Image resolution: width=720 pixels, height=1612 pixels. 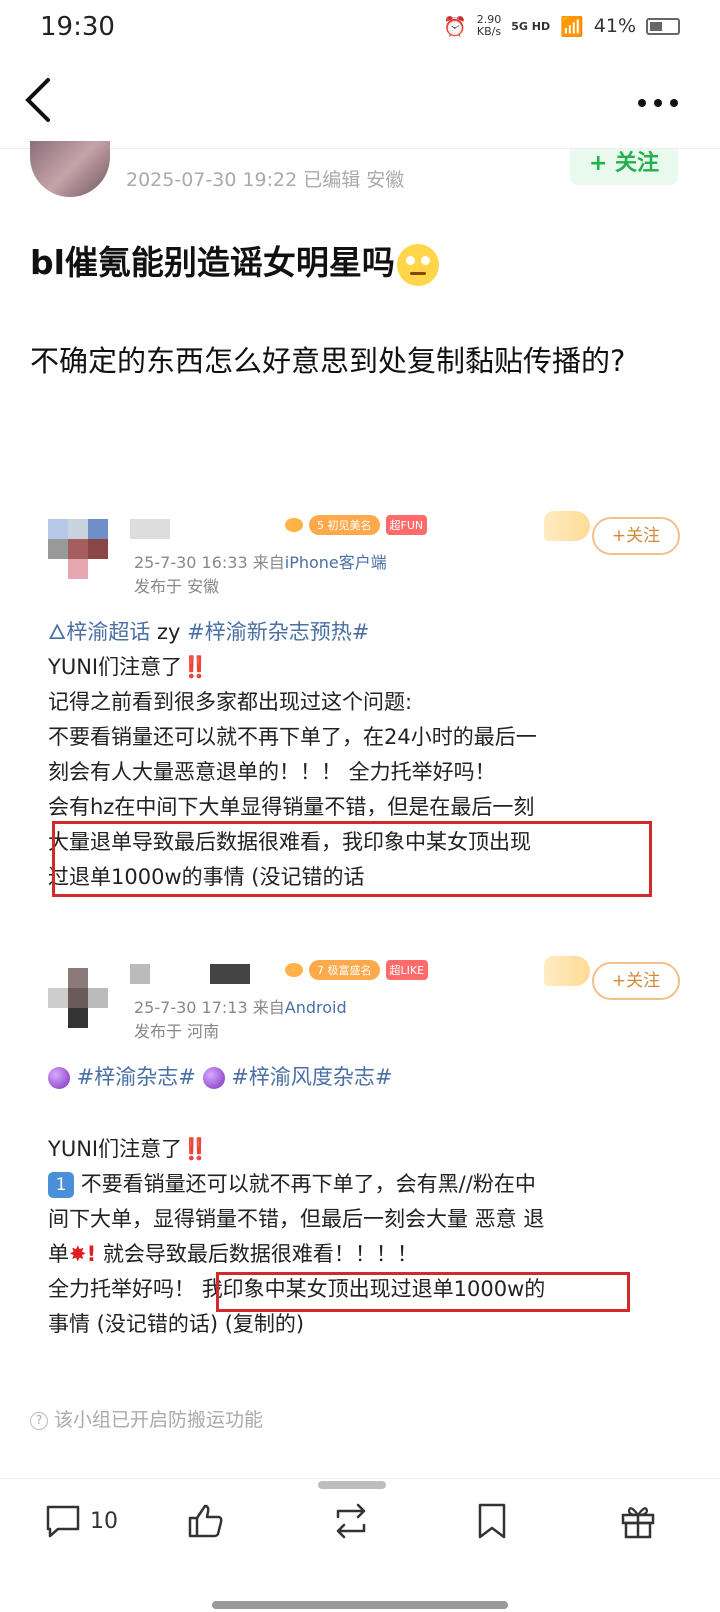 I want to click on level-badge: 5 初见美名, so click(x=344, y=525).